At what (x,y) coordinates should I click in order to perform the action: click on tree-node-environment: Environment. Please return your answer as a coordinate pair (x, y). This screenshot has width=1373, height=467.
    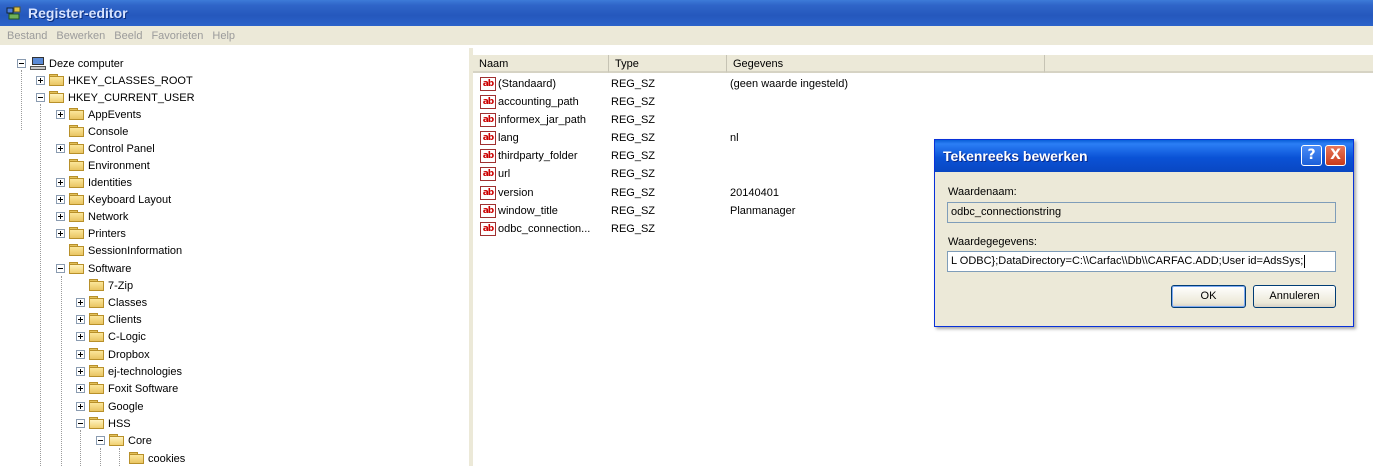
    Looking at the image, I should click on (103, 165).